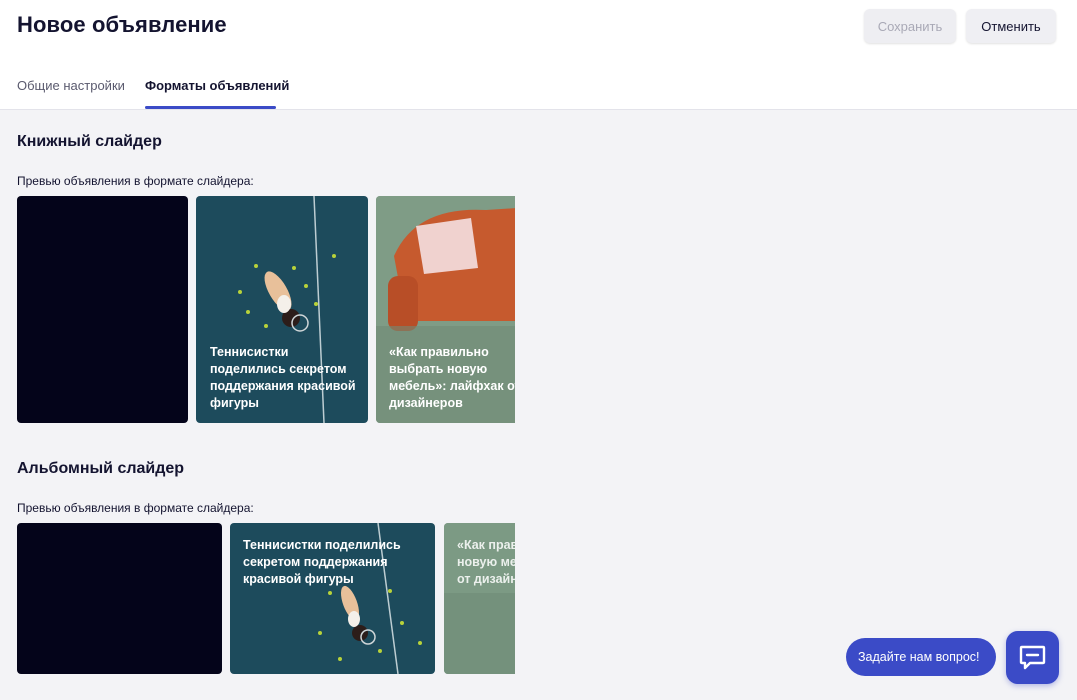 The image size is (1077, 700). What do you see at coordinates (217, 85) in the screenshot?
I see `tab-ad-formats: Форматы объявлений` at bounding box center [217, 85].